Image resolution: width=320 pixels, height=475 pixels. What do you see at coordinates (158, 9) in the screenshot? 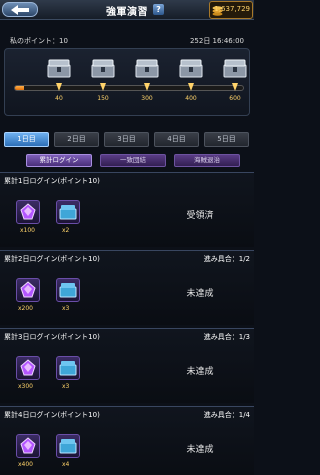
I see `help-button: ?` at bounding box center [158, 9].